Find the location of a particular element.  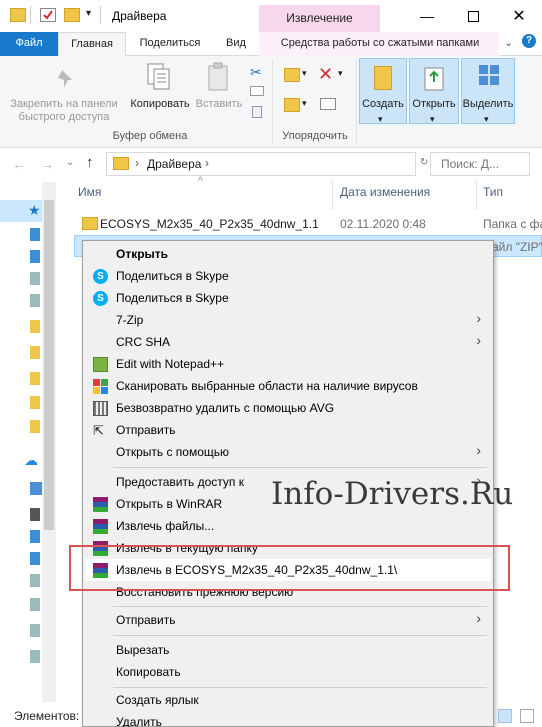

large-icons-view-icon is located at coordinates (527, 716).